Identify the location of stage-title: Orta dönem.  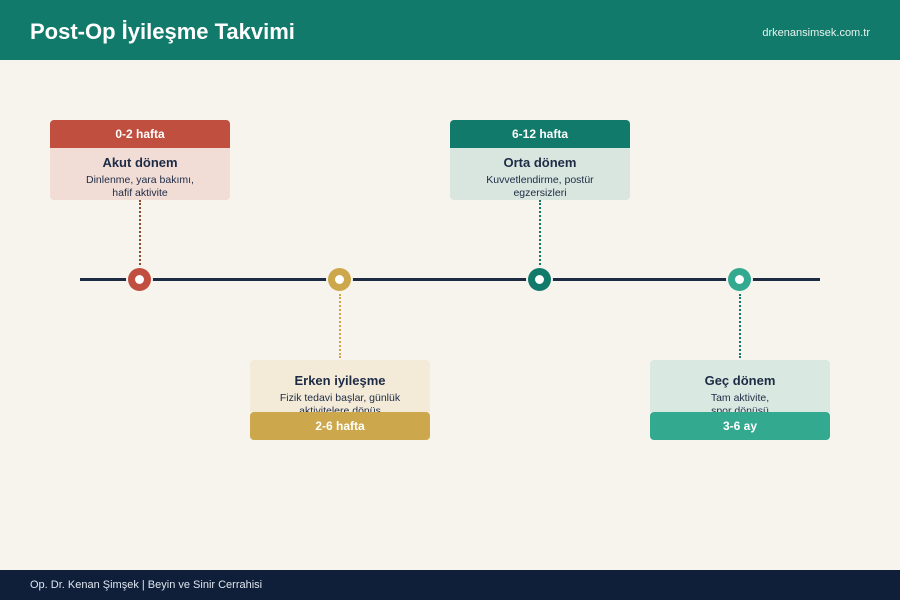
(540, 162).